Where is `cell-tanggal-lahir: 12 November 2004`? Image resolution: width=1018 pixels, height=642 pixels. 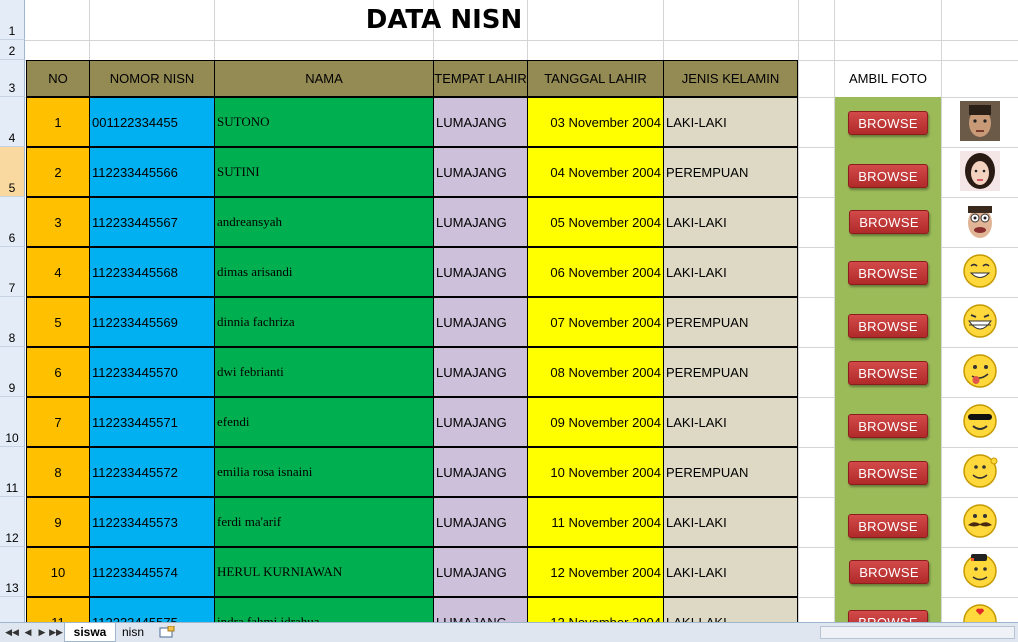 cell-tanggal-lahir: 12 November 2004 is located at coordinates (595, 572).